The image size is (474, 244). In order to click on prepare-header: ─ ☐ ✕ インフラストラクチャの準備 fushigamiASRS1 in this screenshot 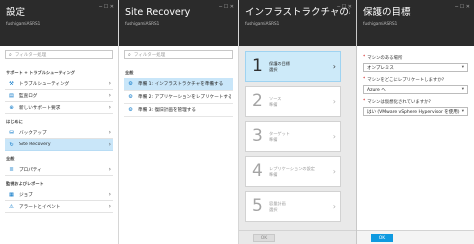, I will do `click(297, 23)`.